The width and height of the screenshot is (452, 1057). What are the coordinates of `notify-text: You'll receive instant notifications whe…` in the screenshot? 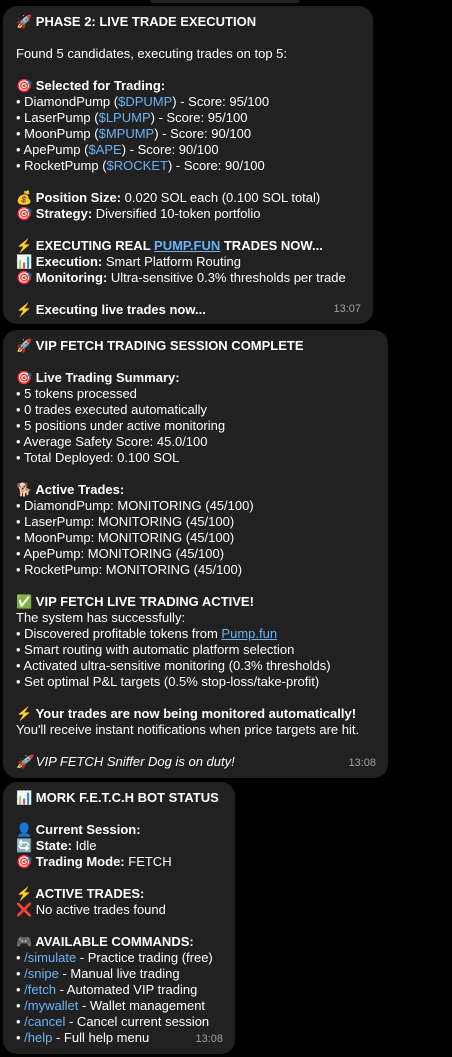 It's located at (188, 729).